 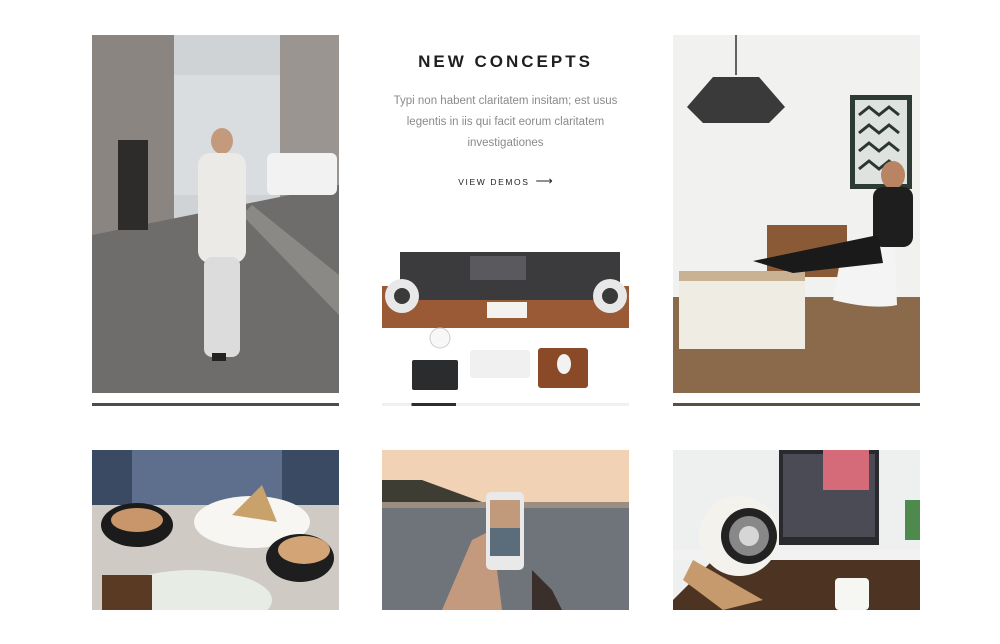 I want to click on street-photo, so click(x=215, y=214).